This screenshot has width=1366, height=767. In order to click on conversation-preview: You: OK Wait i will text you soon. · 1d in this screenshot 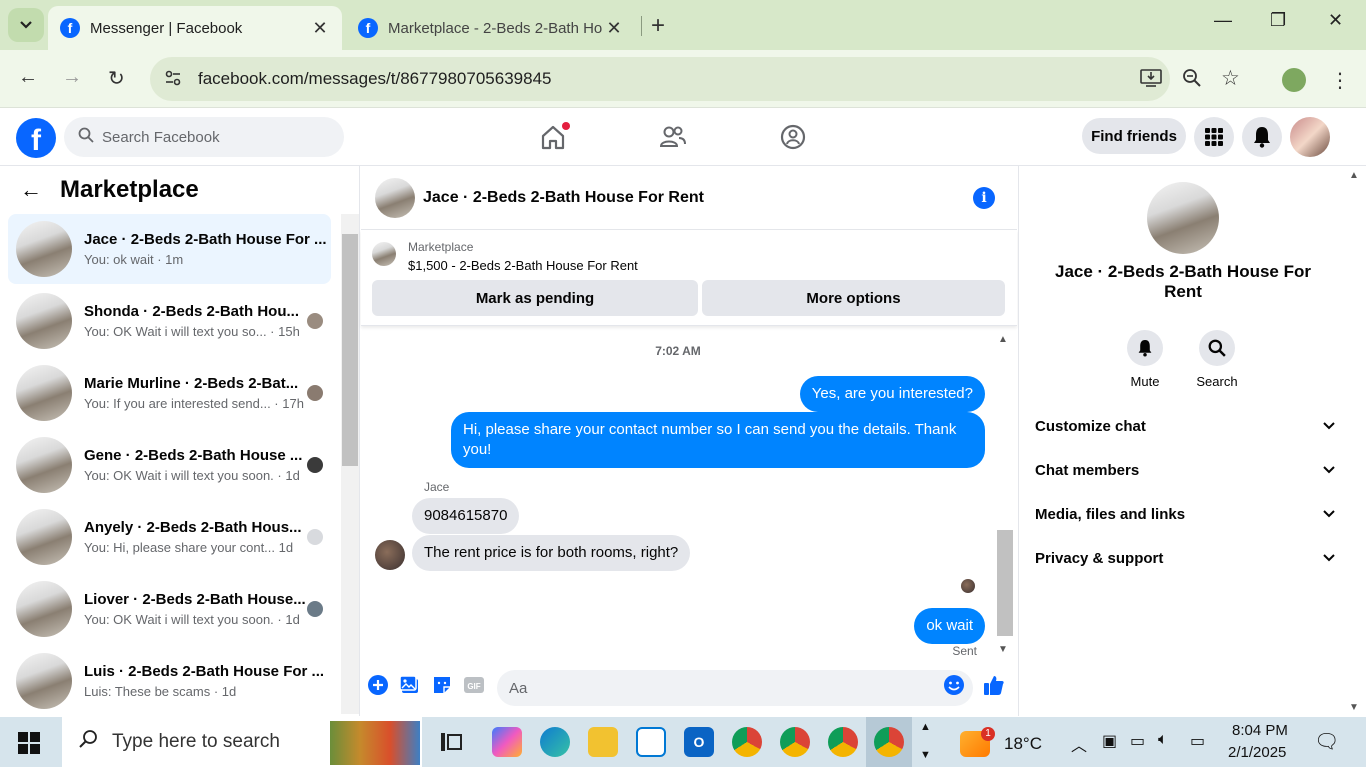, I will do `click(192, 619)`.